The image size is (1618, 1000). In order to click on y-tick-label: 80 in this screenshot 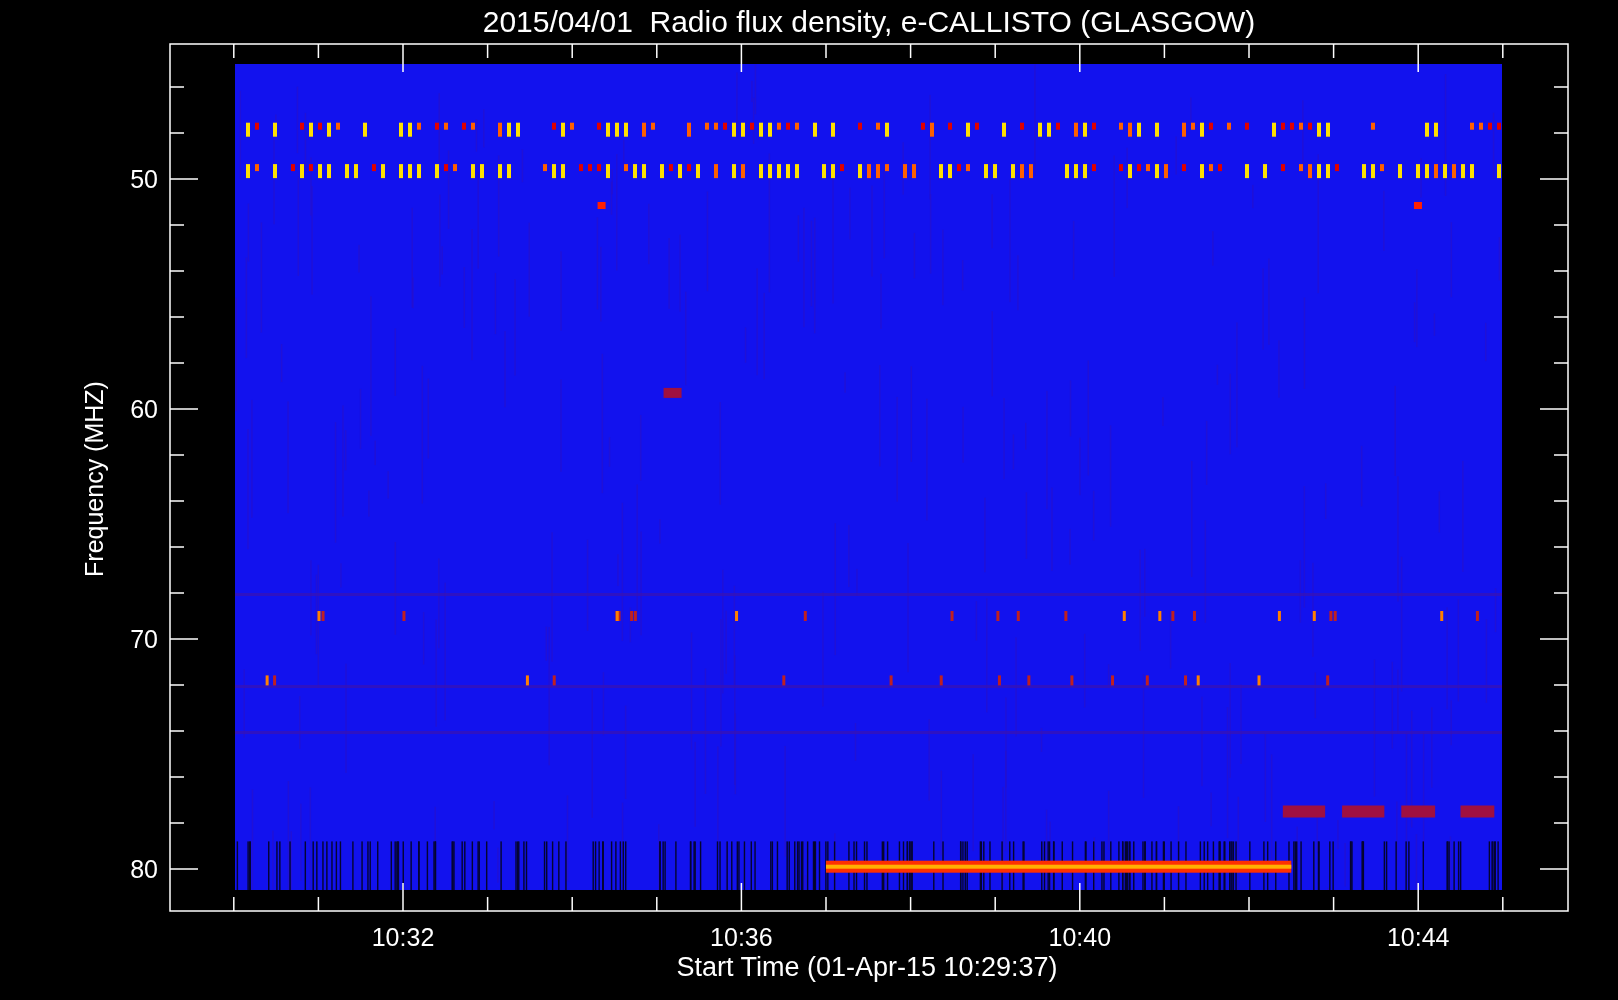, I will do `click(144, 869)`.